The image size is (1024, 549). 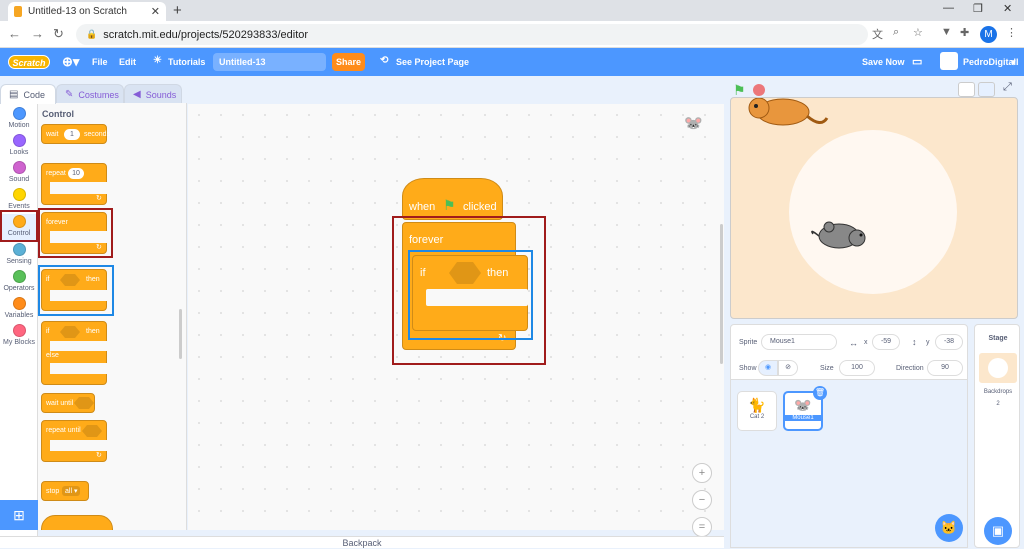 I want to click on restore-icon: ❐, so click(x=978, y=8).